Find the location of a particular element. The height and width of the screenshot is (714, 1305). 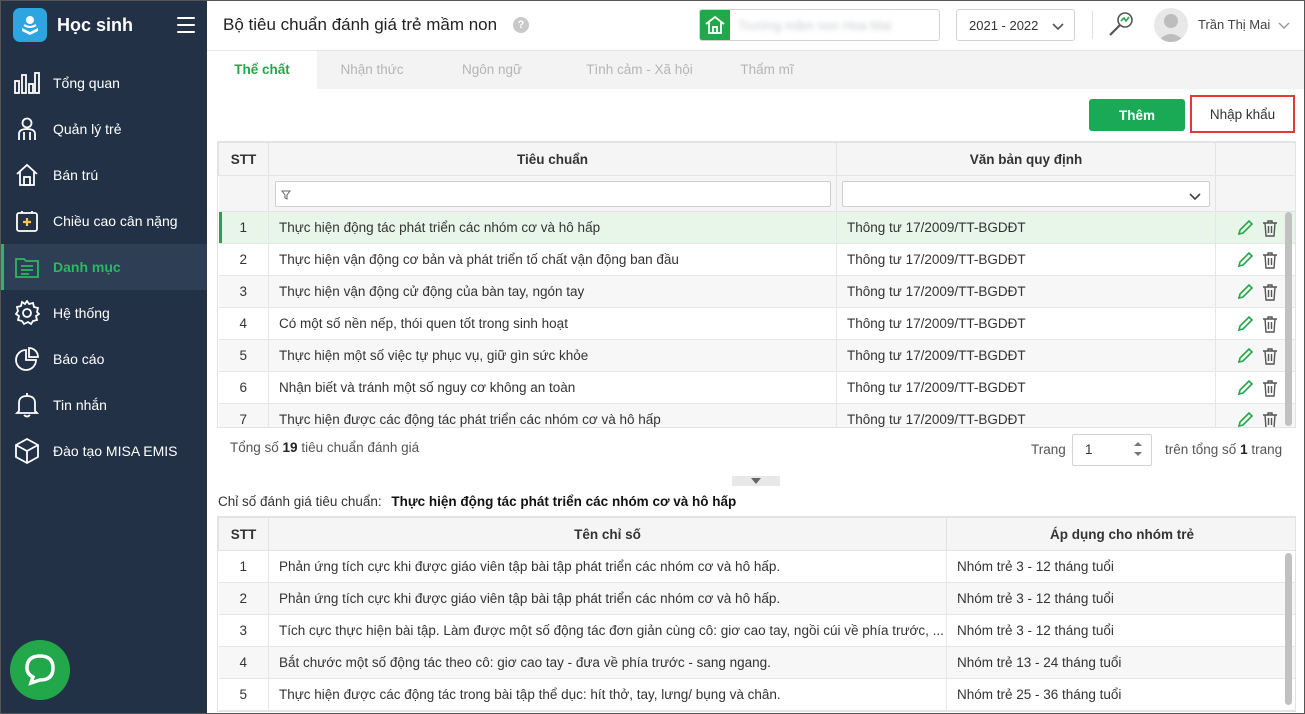

tab-nhan-thuc: Nhận thức is located at coordinates (372, 70).